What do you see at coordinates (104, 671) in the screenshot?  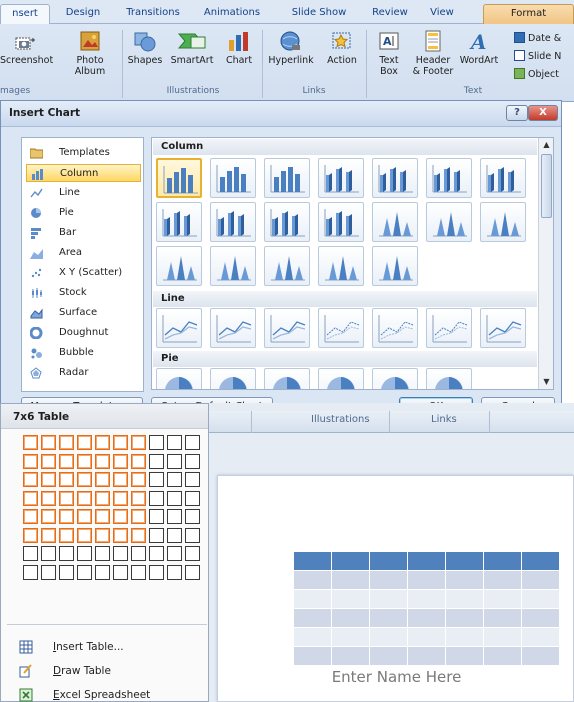 I see `menu-draw-table: Draw Table` at bounding box center [104, 671].